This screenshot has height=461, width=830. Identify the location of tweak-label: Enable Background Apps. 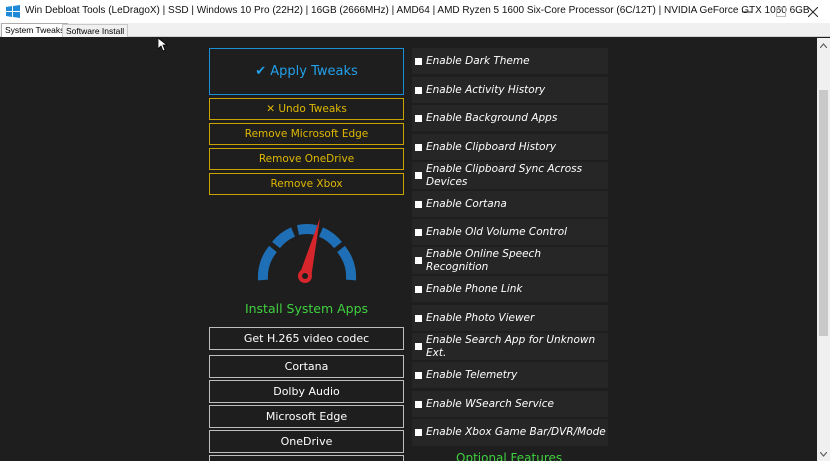
(492, 117).